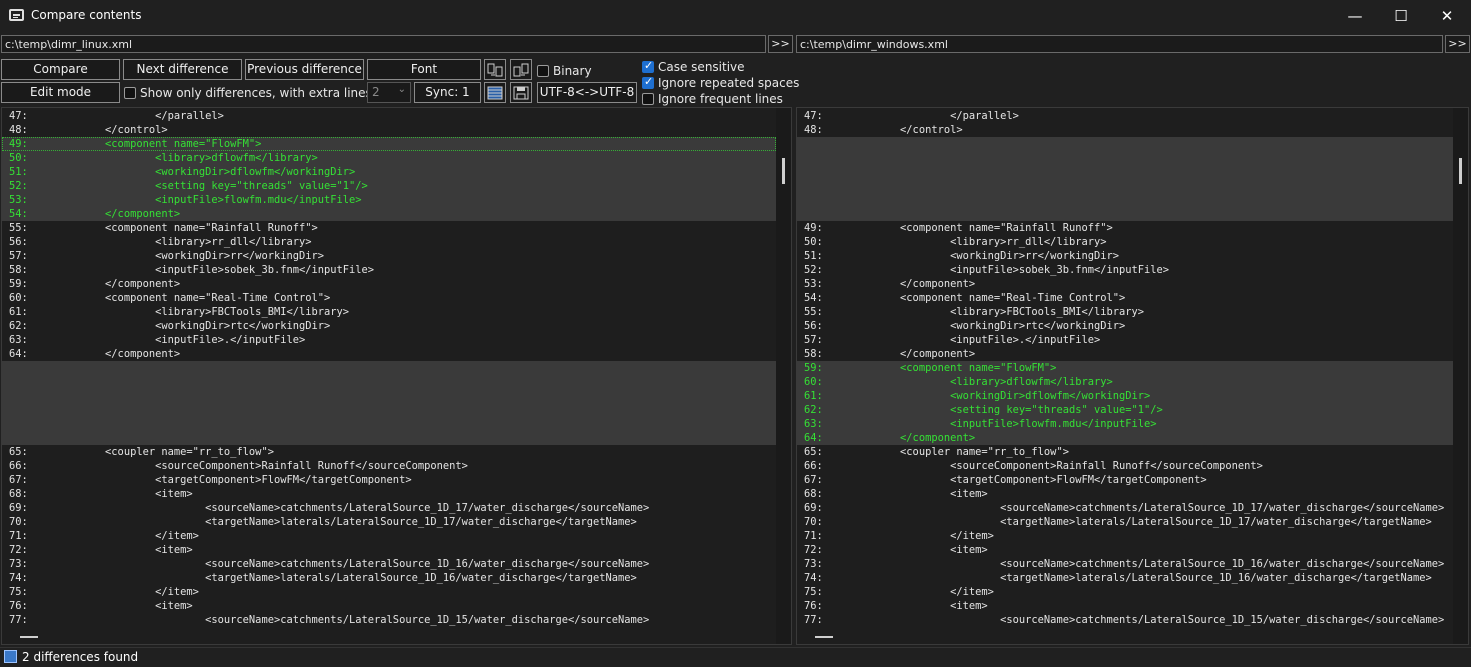 The image size is (1471, 667). What do you see at coordinates (1125, 438) in the screenshot?
I see `diff-line: 64: </component>` at bounding box center [1125, 438].